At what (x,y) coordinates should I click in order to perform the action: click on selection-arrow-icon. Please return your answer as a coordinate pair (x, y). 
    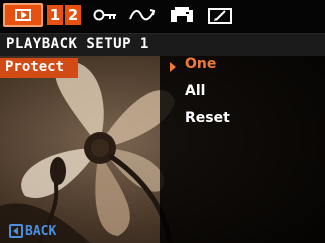
    Looking at the image, I should click on (173, 67).